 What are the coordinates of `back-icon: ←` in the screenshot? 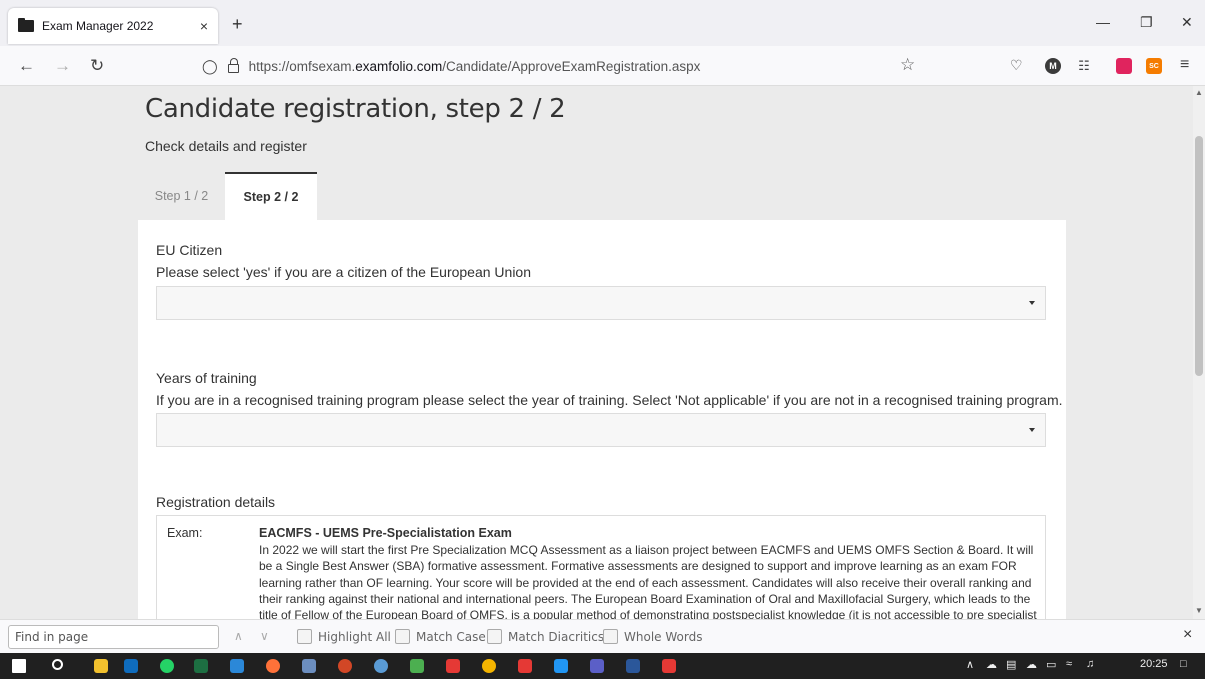 It's located at (26, 66).